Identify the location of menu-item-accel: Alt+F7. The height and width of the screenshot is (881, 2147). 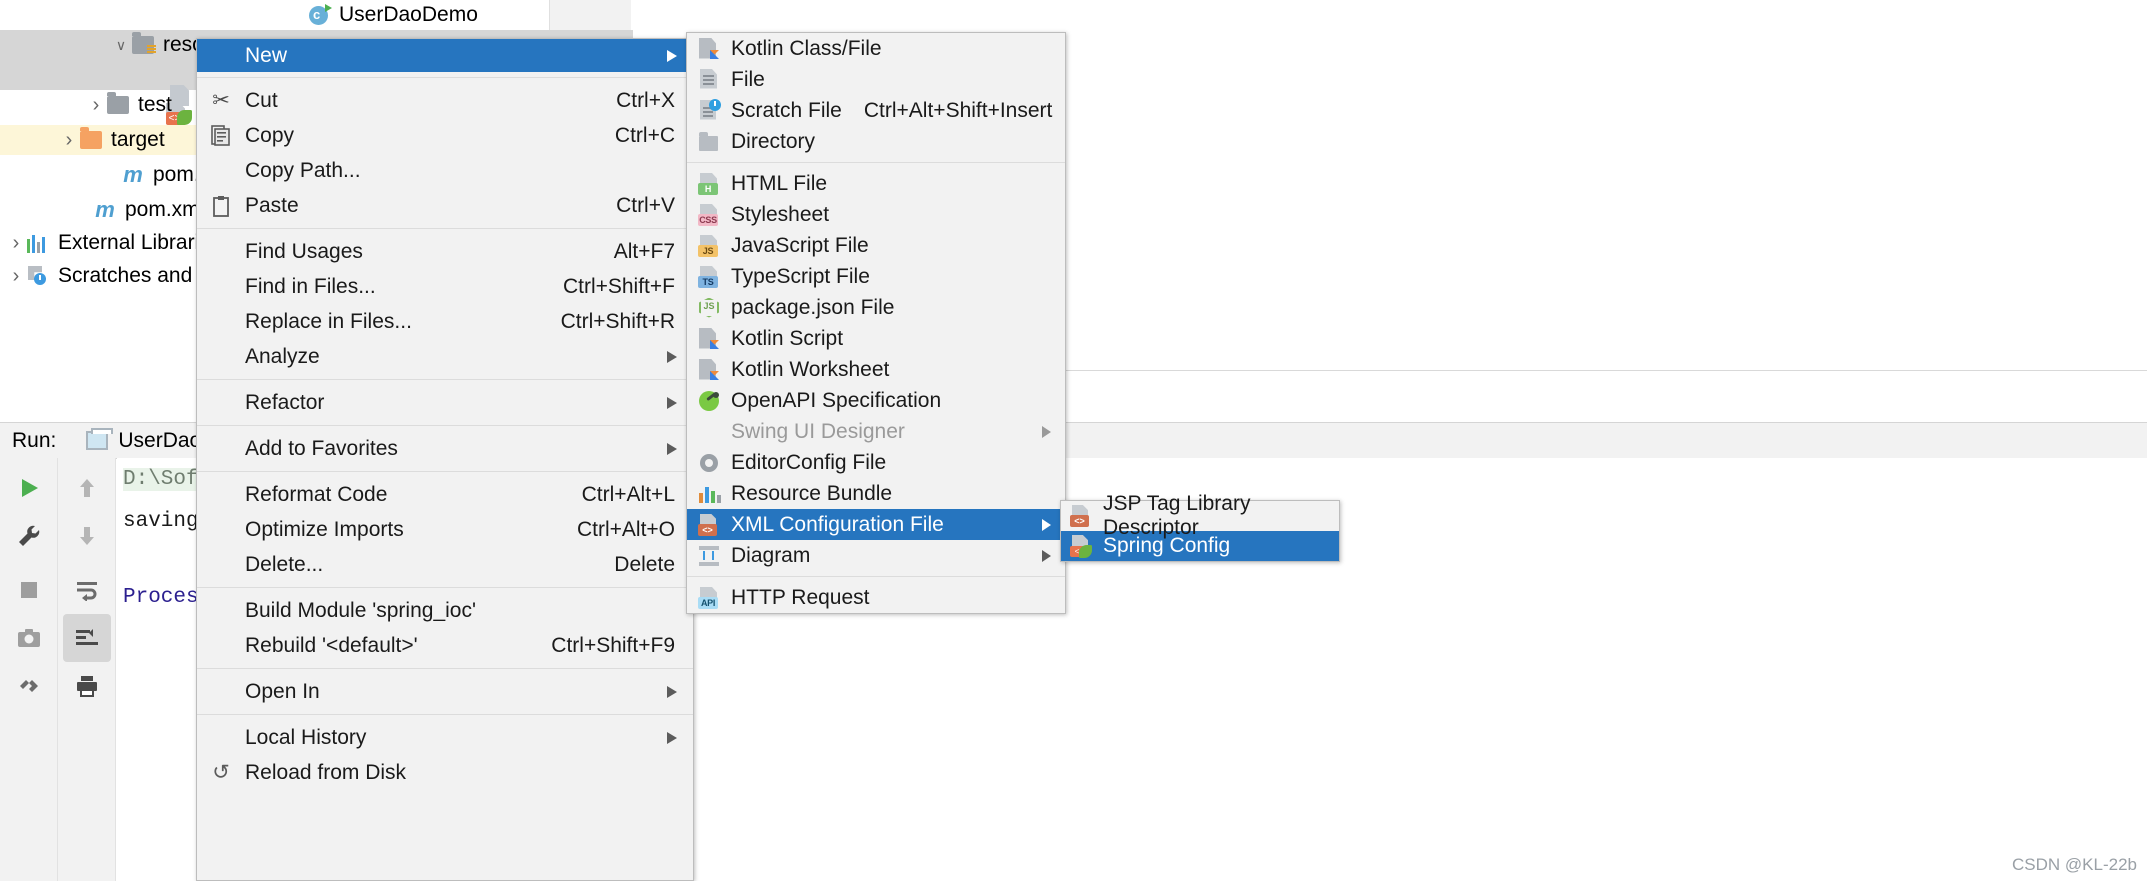
(644, 251).